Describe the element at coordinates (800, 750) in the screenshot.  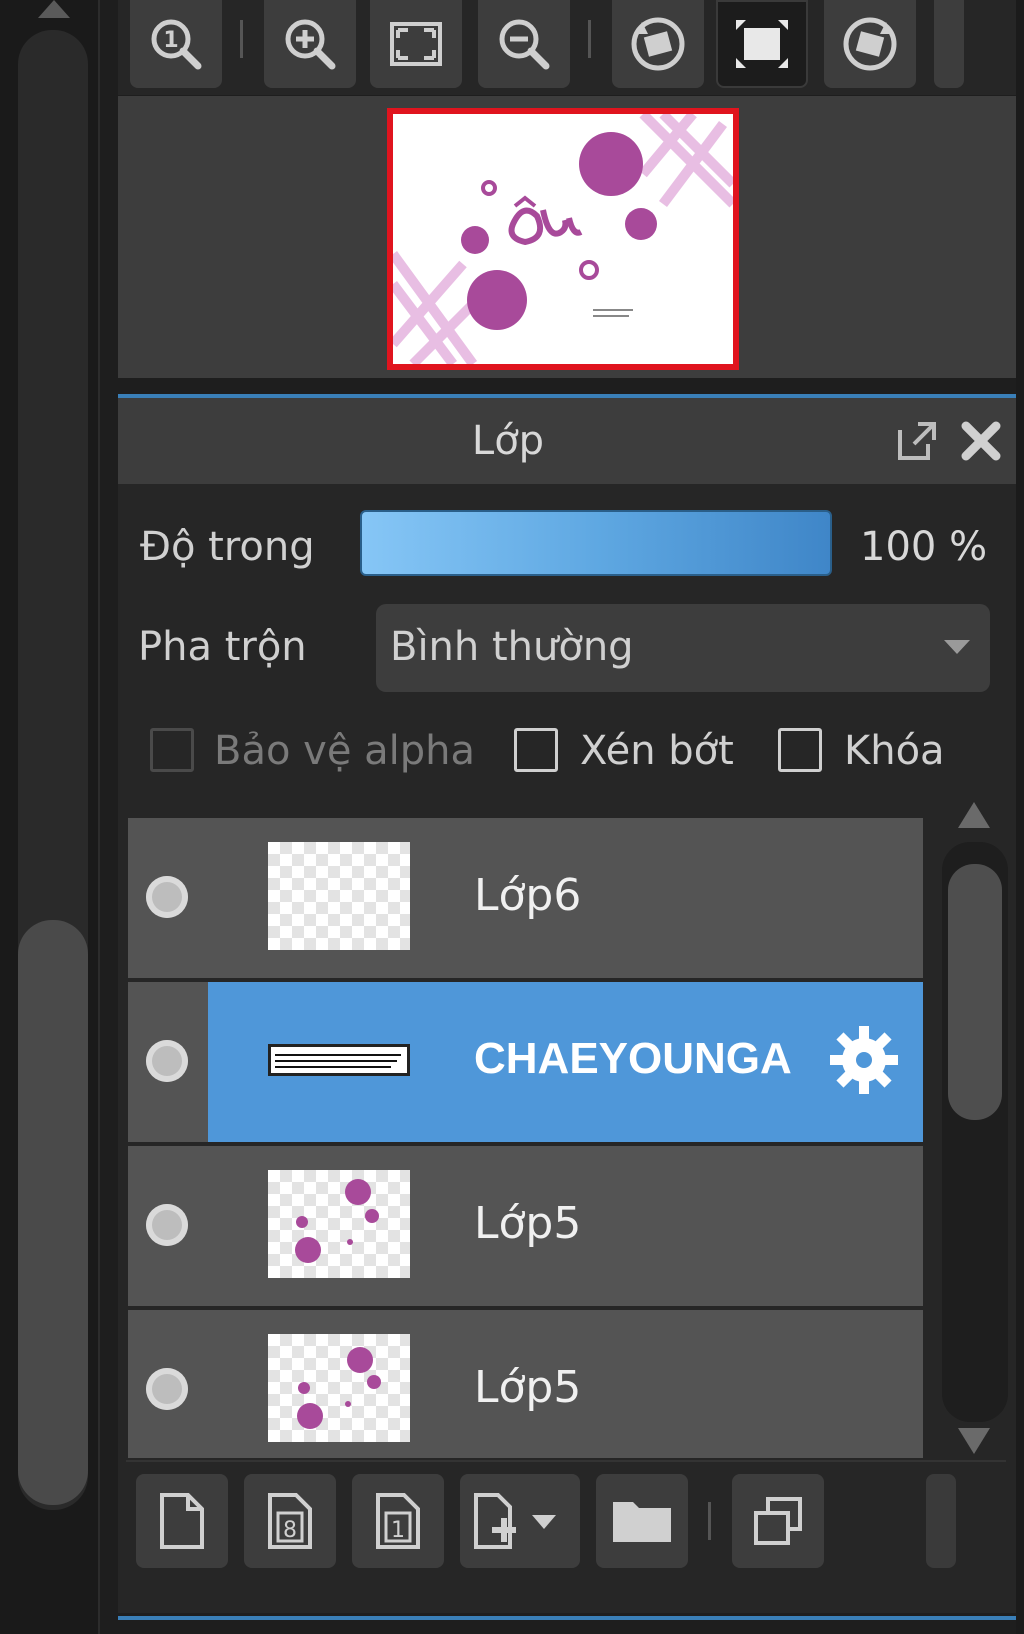
I see `lock-checkbox` at that location.